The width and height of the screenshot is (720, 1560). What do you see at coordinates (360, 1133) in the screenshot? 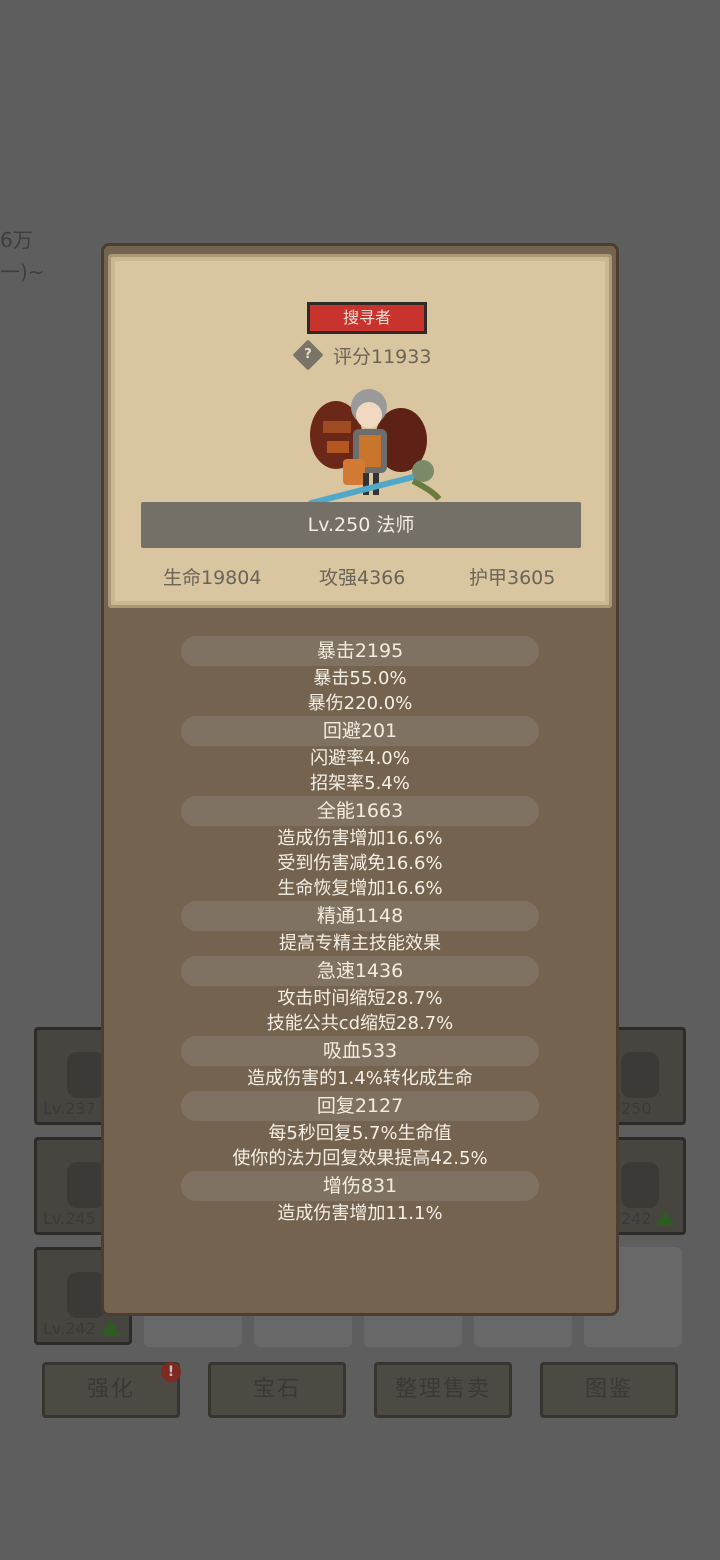
I see `attribute-line: 每5秒回复5.7%生命值` at bounding box center [360, 1133].